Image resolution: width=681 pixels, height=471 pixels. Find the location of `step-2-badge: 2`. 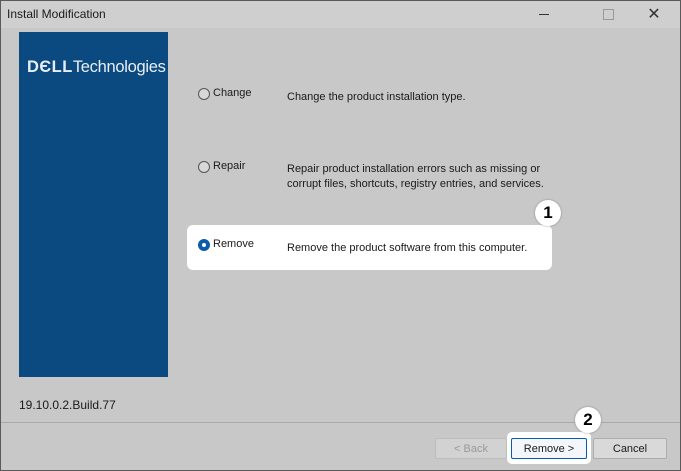

step-2-badge: 2 is located at coordinates (588, 420).